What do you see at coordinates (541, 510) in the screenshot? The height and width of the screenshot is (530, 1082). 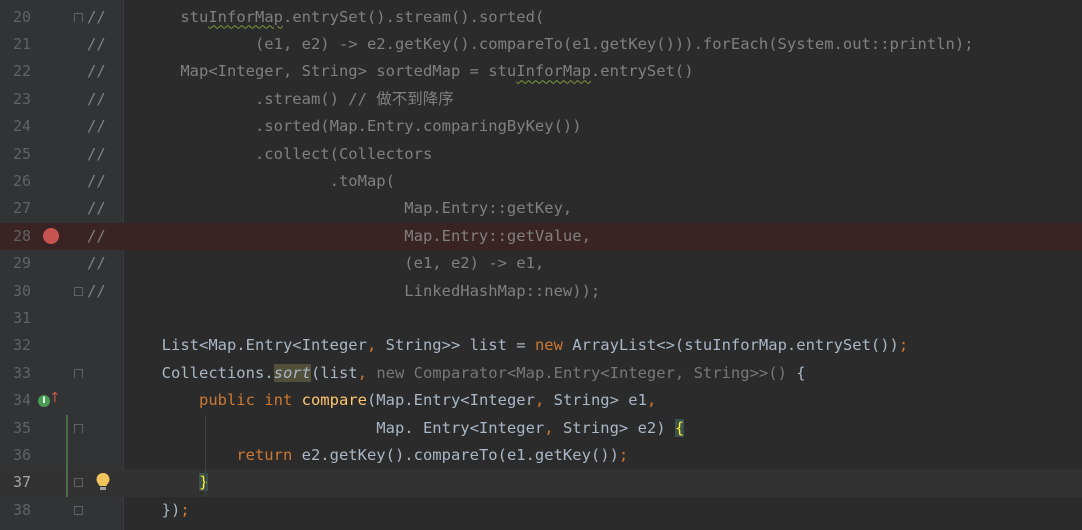 I see `code-line: 38 });` at bounding box center [541, 510].